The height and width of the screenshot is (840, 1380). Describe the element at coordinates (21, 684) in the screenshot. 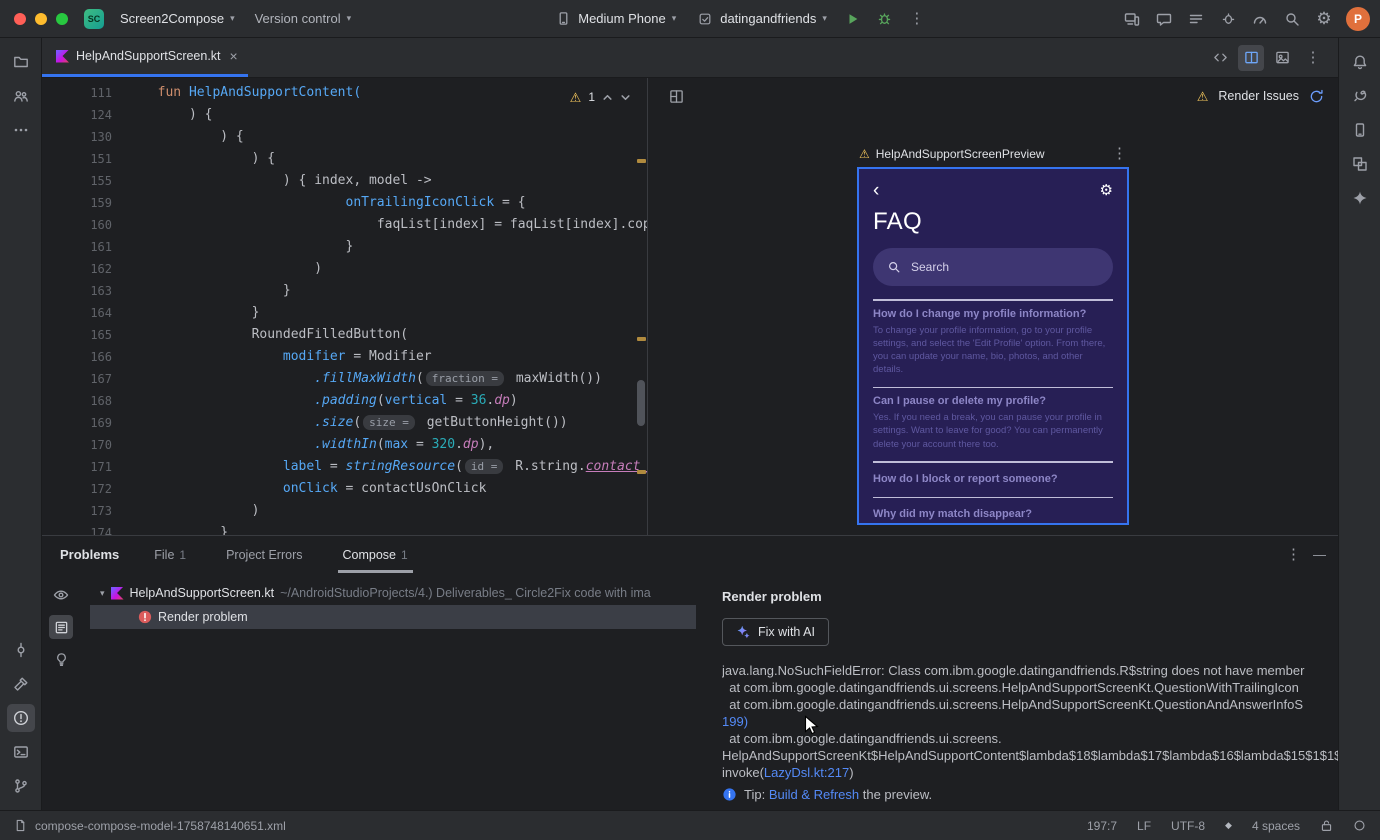

I see `build-tool-button` at that location.